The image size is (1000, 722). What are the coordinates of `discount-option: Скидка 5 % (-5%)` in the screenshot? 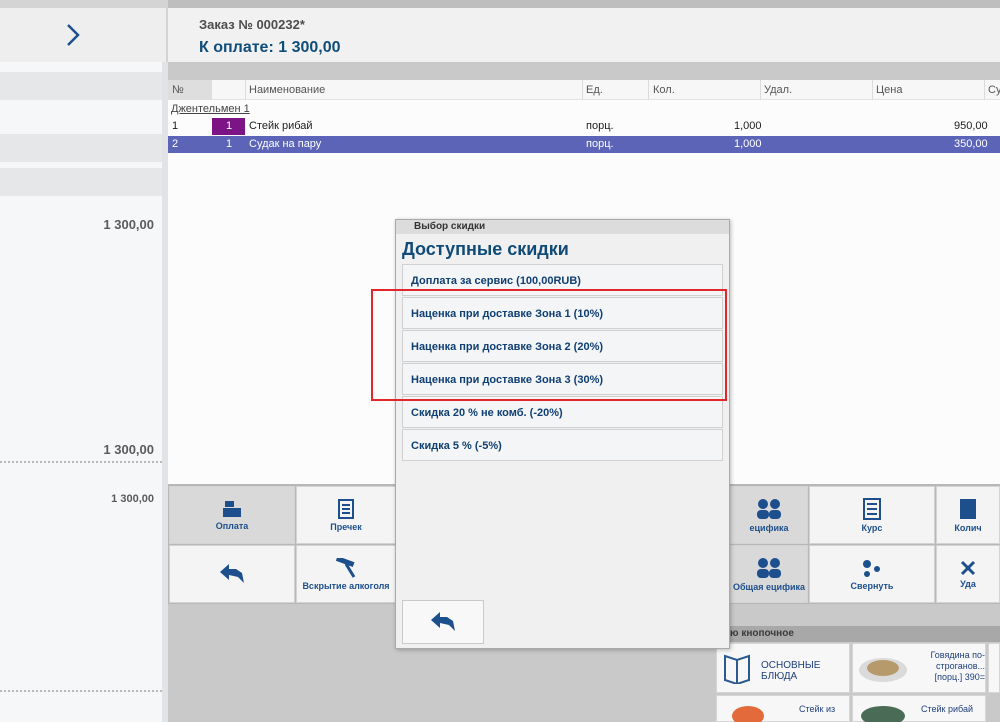 It's located at (562, 445).